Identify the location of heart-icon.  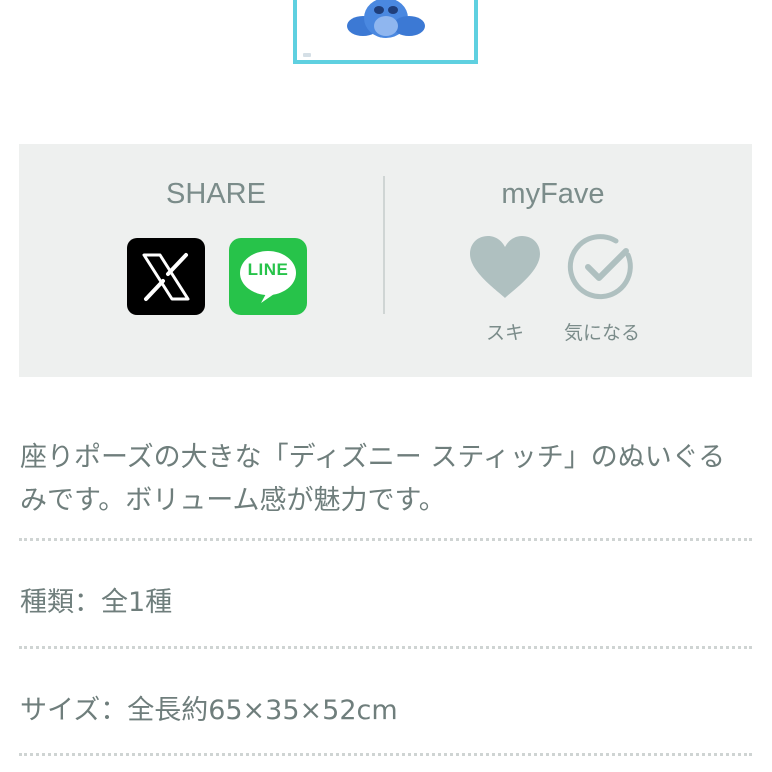
(505, 267).